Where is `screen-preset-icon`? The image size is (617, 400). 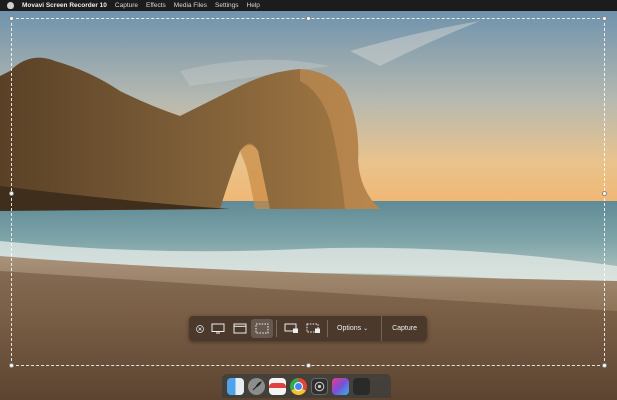
screen-preset-icon is located at coordinates (291, 328).